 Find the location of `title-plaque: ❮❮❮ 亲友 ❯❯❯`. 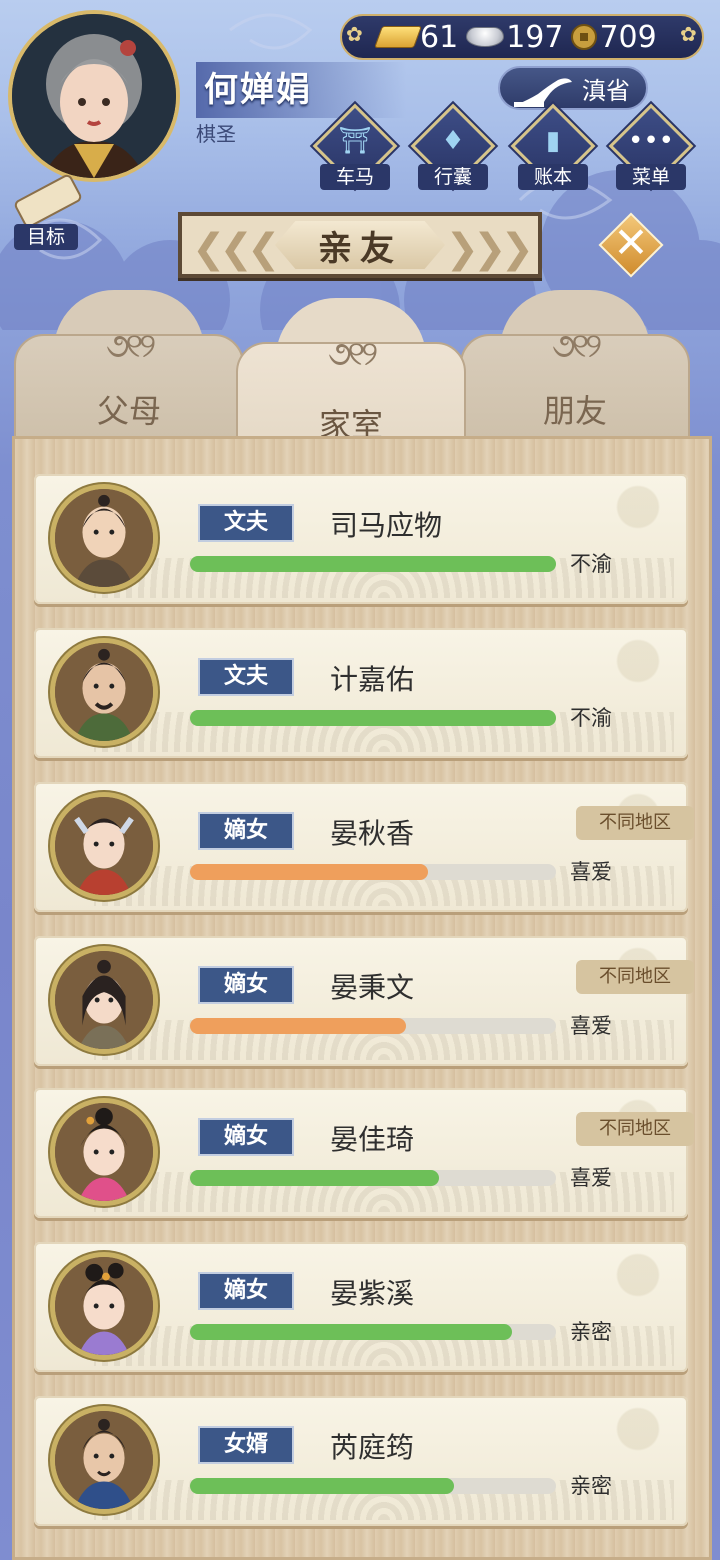

title-plaque: ❮❮❮ 亲友 ❯❯❯ is located at coordinates (360, 245).